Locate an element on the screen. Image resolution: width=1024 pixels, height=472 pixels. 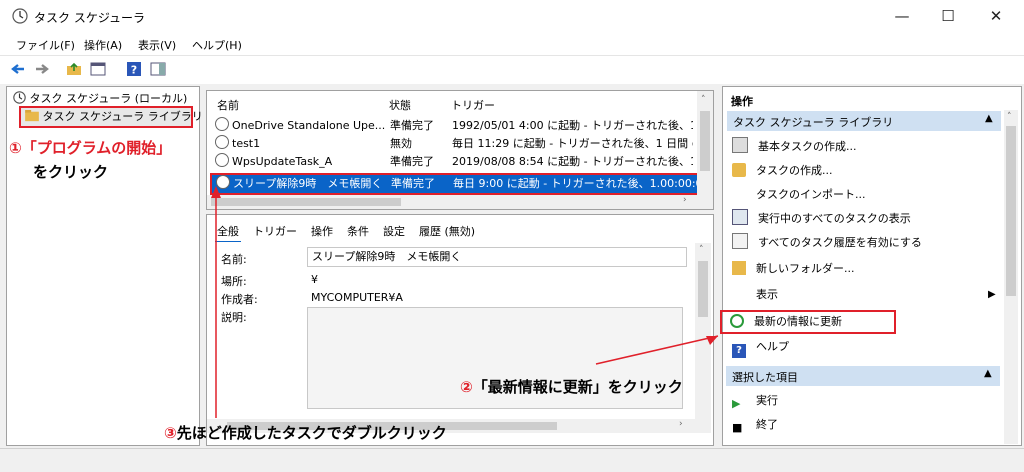
annotation-1-line1: ①「プログラムの開始」 is located at coordinates (90, 148).